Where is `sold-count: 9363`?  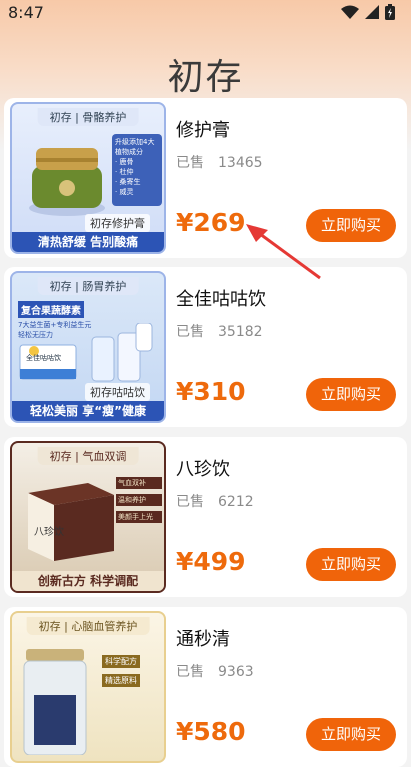 sold-count: 9363 is located at coordinates (236, 672).